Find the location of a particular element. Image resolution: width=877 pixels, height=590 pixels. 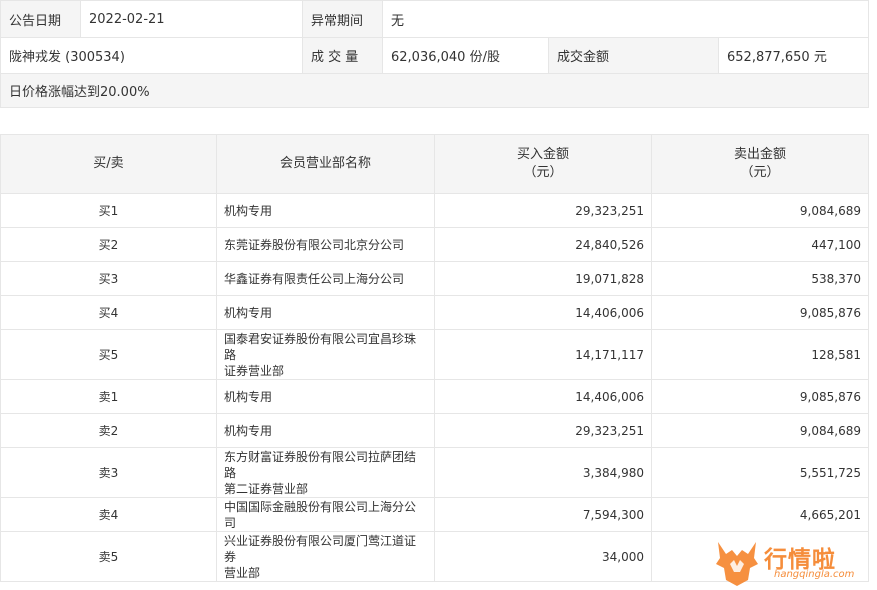

broker-name-line1: 国泰君安证券股份有限公司宜昌珍珠路 is located at coordinates (320, 346).